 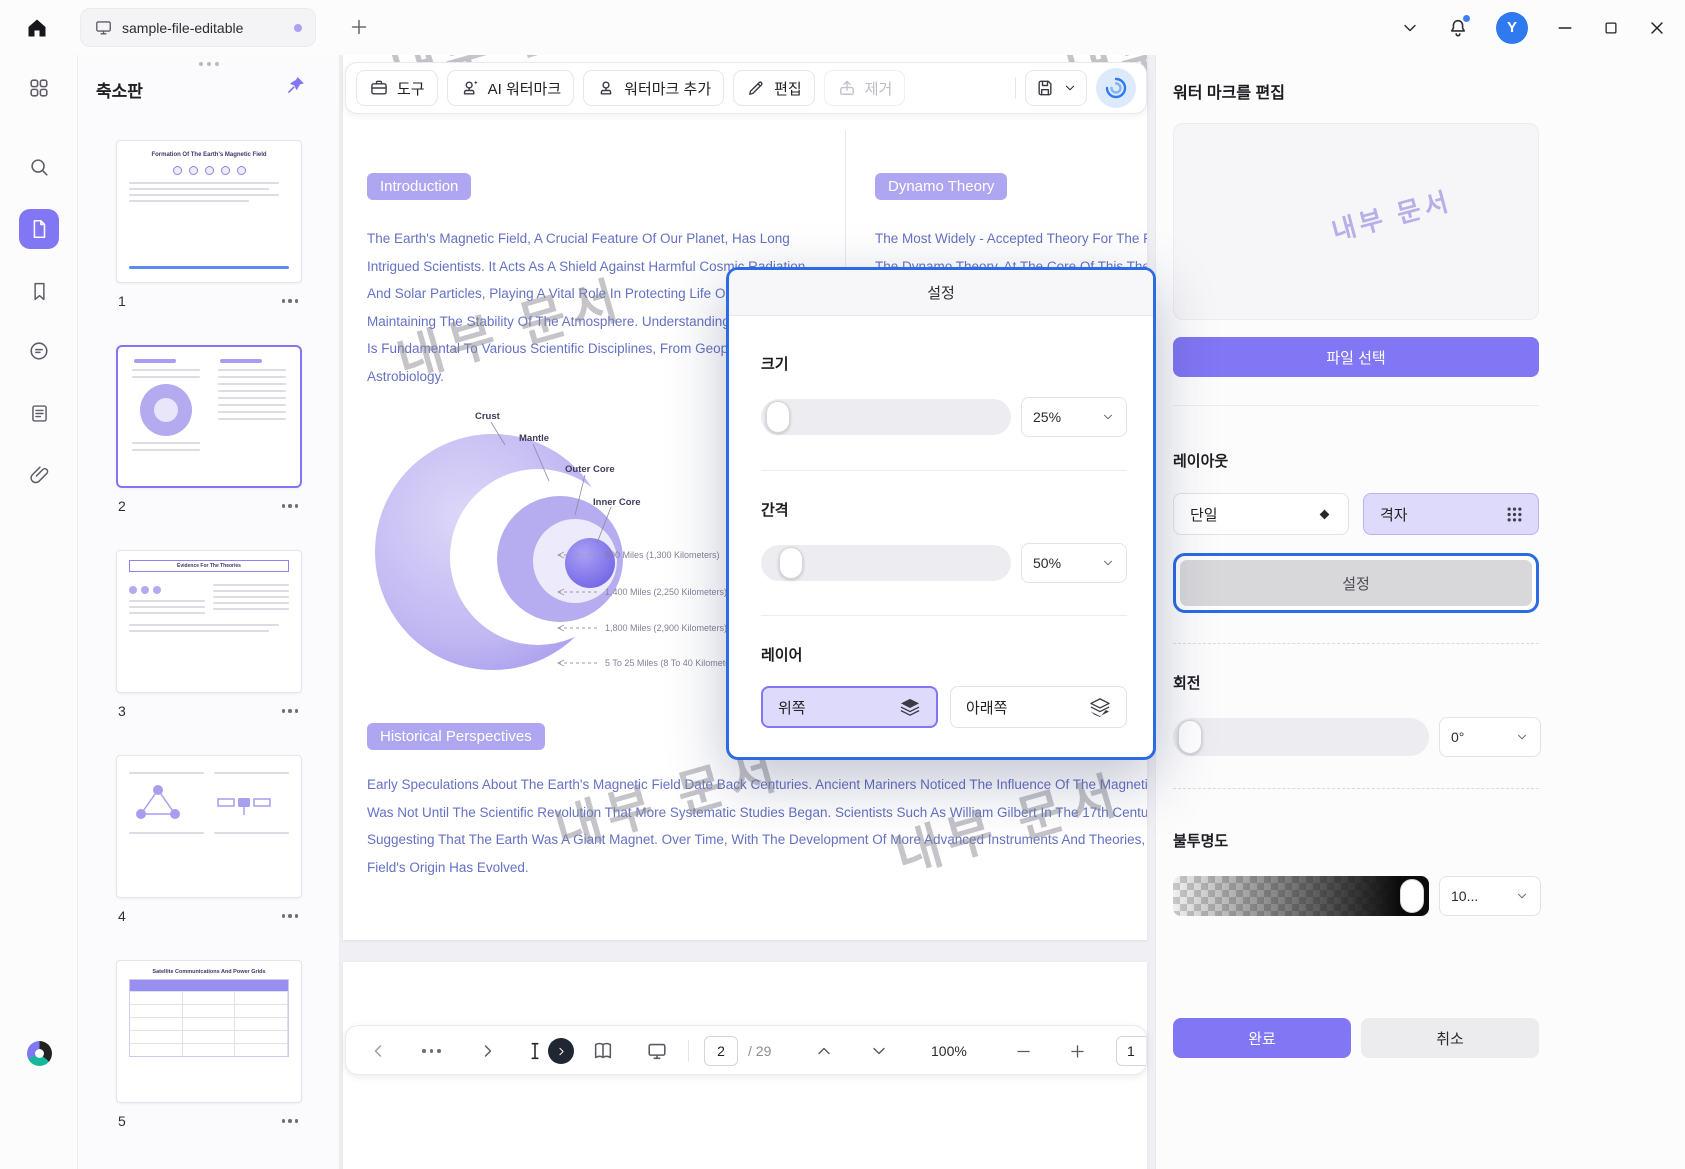 I want to click on page-total-label: / 29, so click(x=760, y=1051).